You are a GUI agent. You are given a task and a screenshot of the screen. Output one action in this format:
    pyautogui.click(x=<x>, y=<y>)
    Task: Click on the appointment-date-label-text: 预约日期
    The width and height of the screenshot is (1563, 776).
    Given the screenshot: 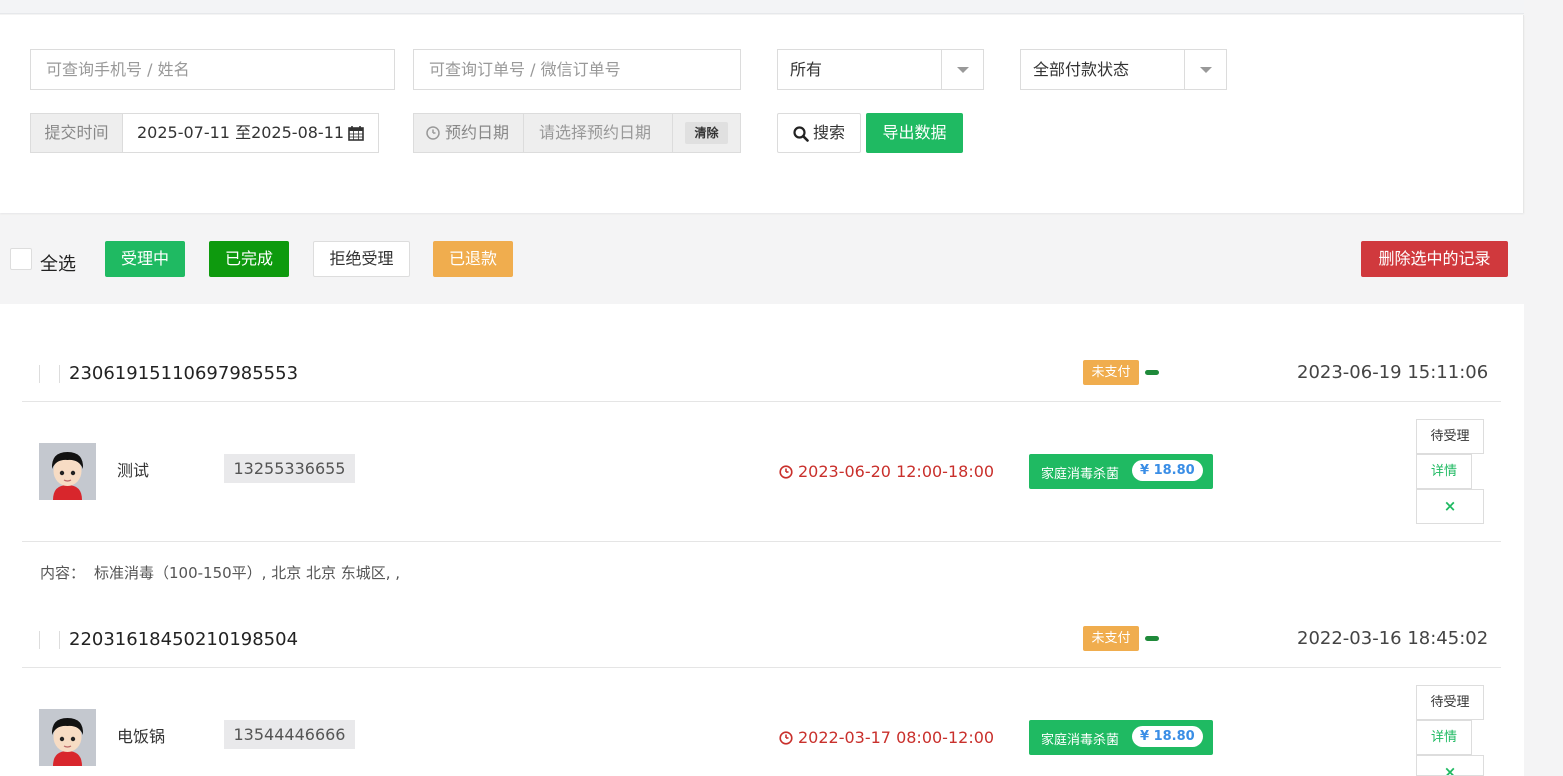 What is the action you would take?
    pyautogui.click(x=477, y=132)
    